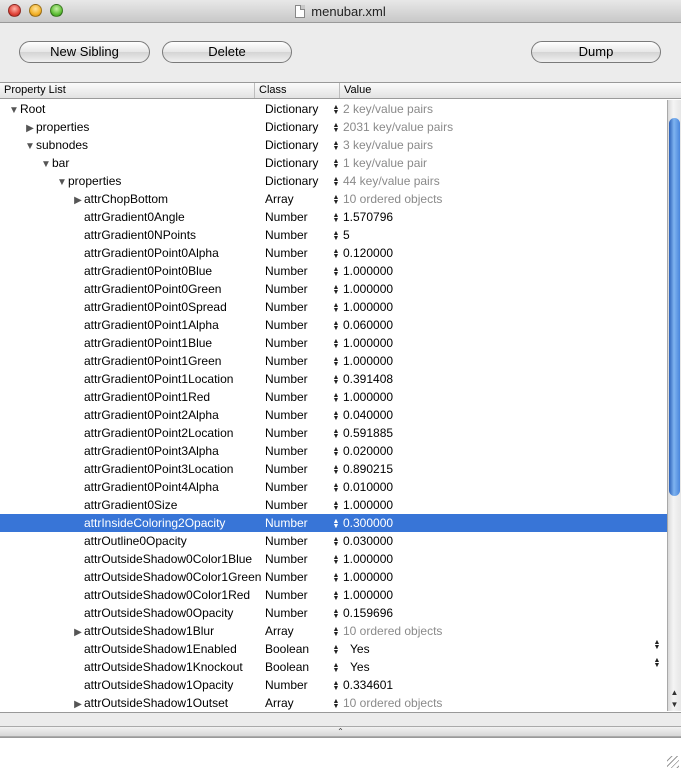 This screenshot has height=770, width=681. I want to click on vertical-scrollbar: ▲ ▼, so click(674, 405).